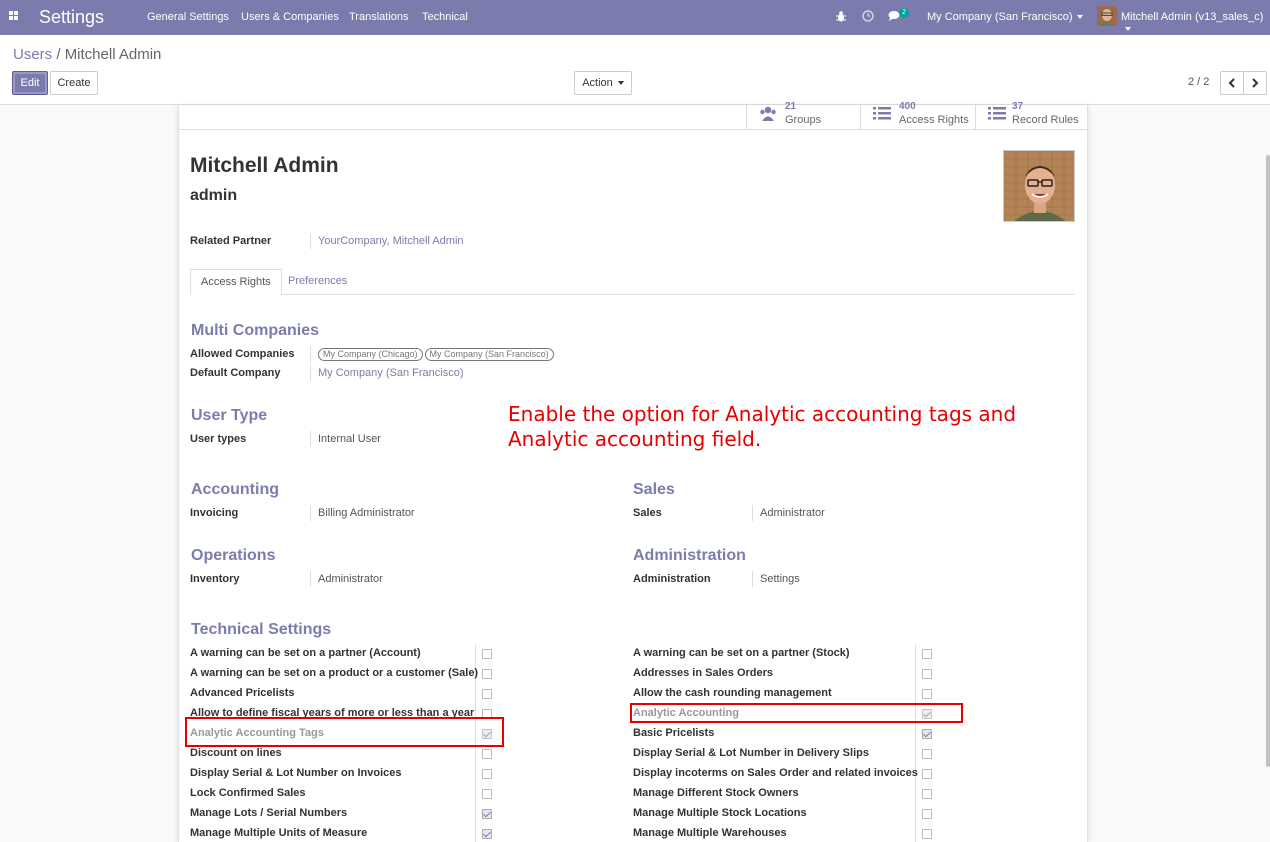 The image size is (1270, 842). What do you see at coordinates (188, 17) in the screenshot?
I see `menu-general-settings: General Settings` at bounding box center [188, 17].